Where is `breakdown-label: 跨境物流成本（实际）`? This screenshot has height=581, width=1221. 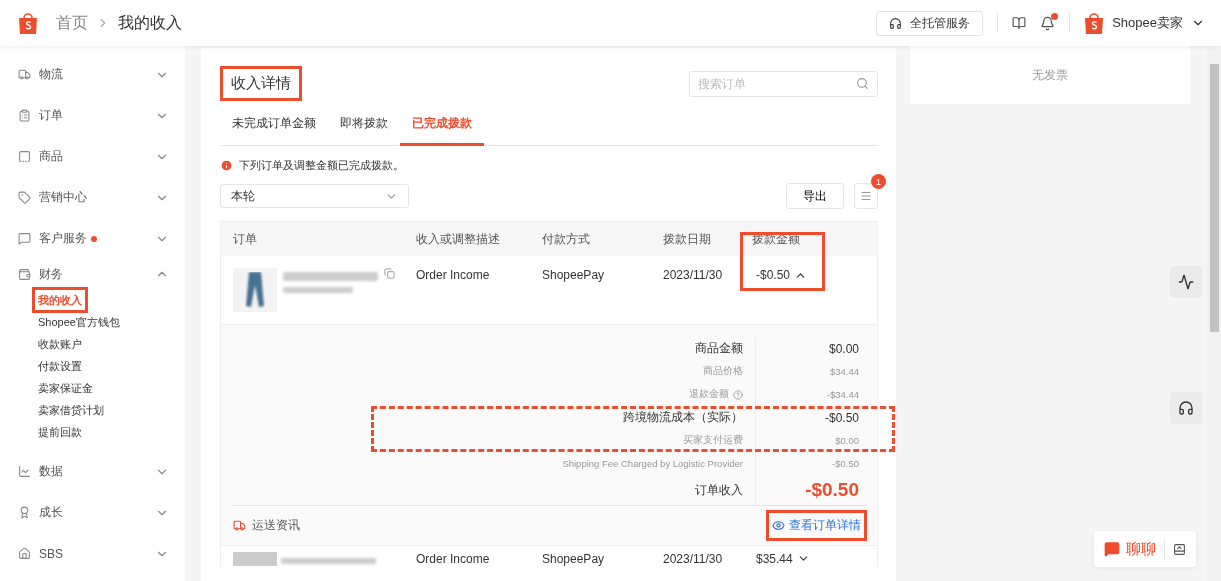 breakdown-label: 跨境物流成本（实际） is located at coordinates (488, 417).